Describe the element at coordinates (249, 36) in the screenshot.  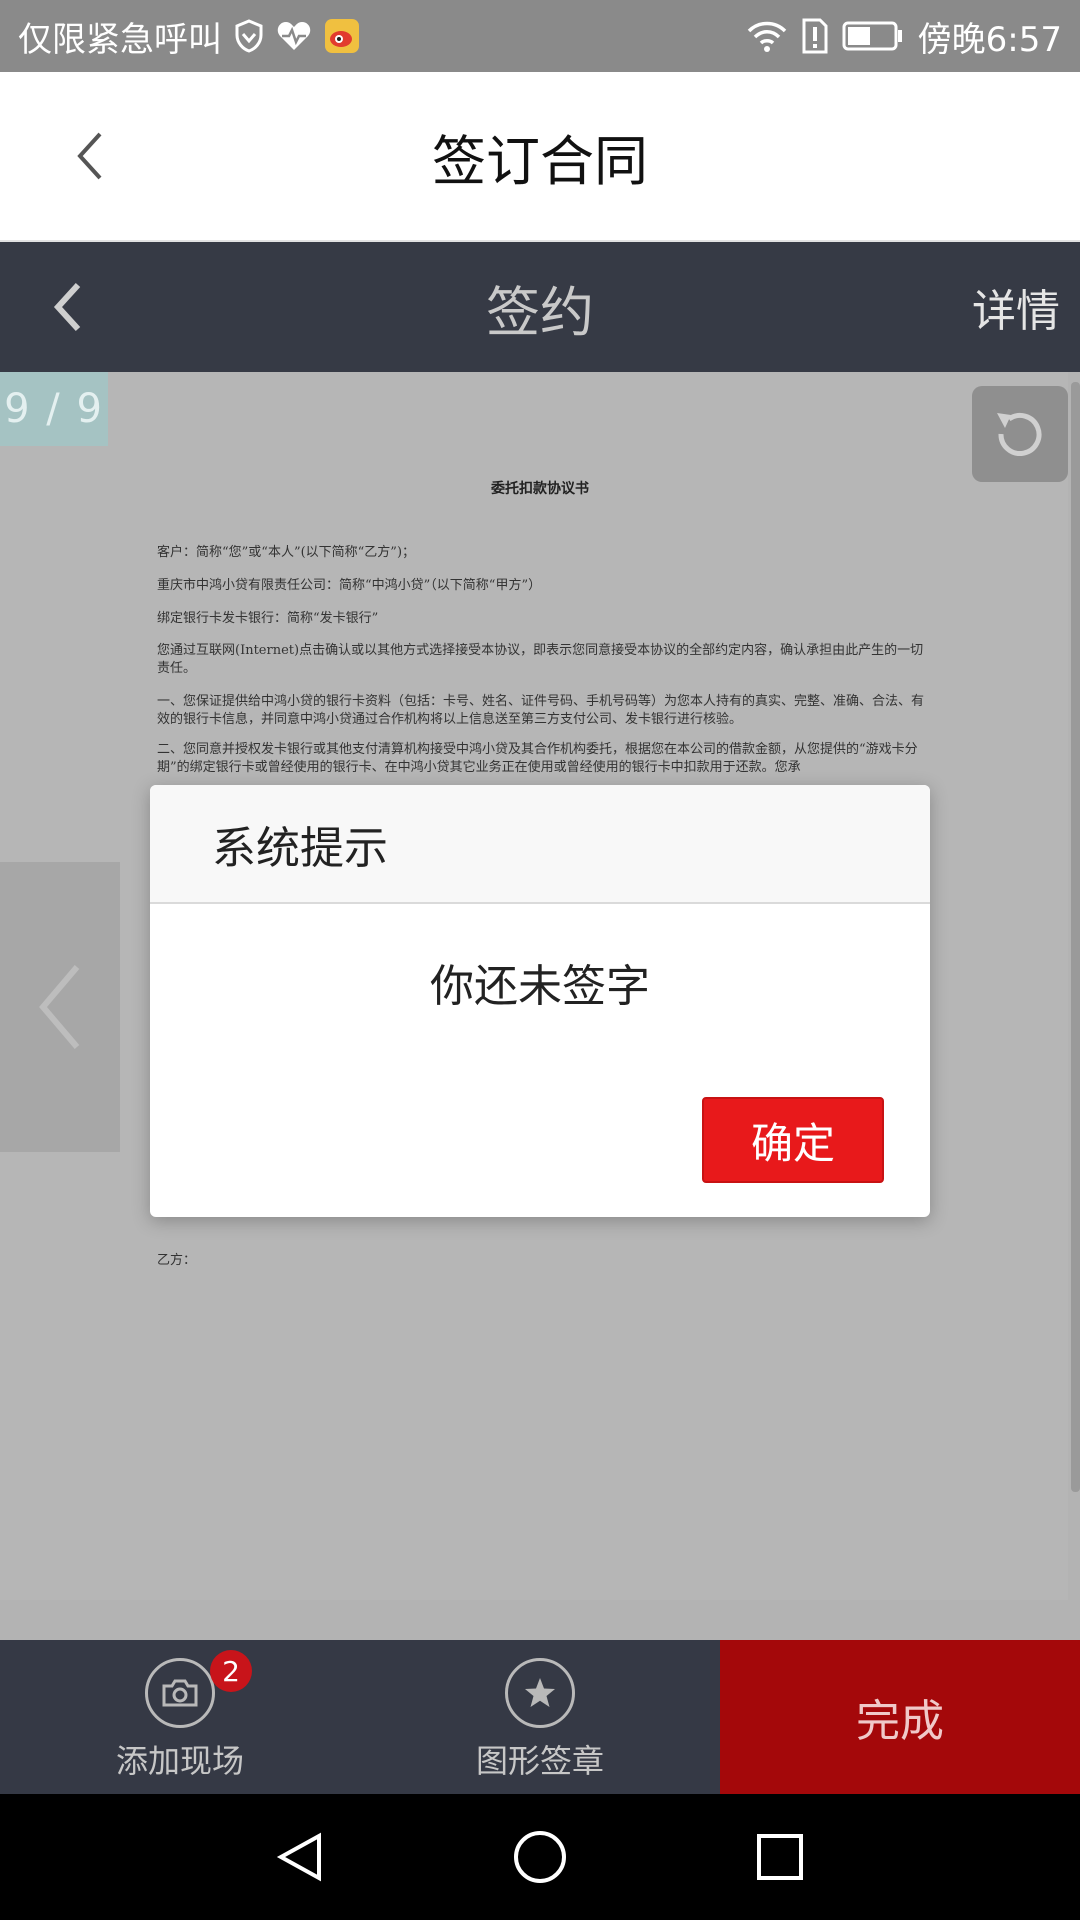
I see `shield-icon` at that location.